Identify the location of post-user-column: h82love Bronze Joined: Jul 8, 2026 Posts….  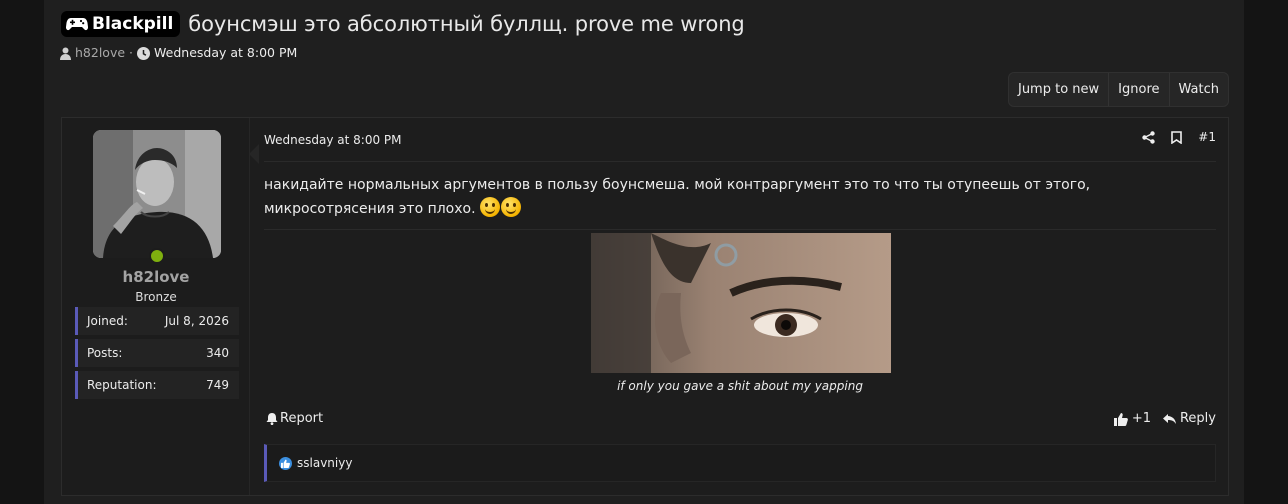
(156, 306).